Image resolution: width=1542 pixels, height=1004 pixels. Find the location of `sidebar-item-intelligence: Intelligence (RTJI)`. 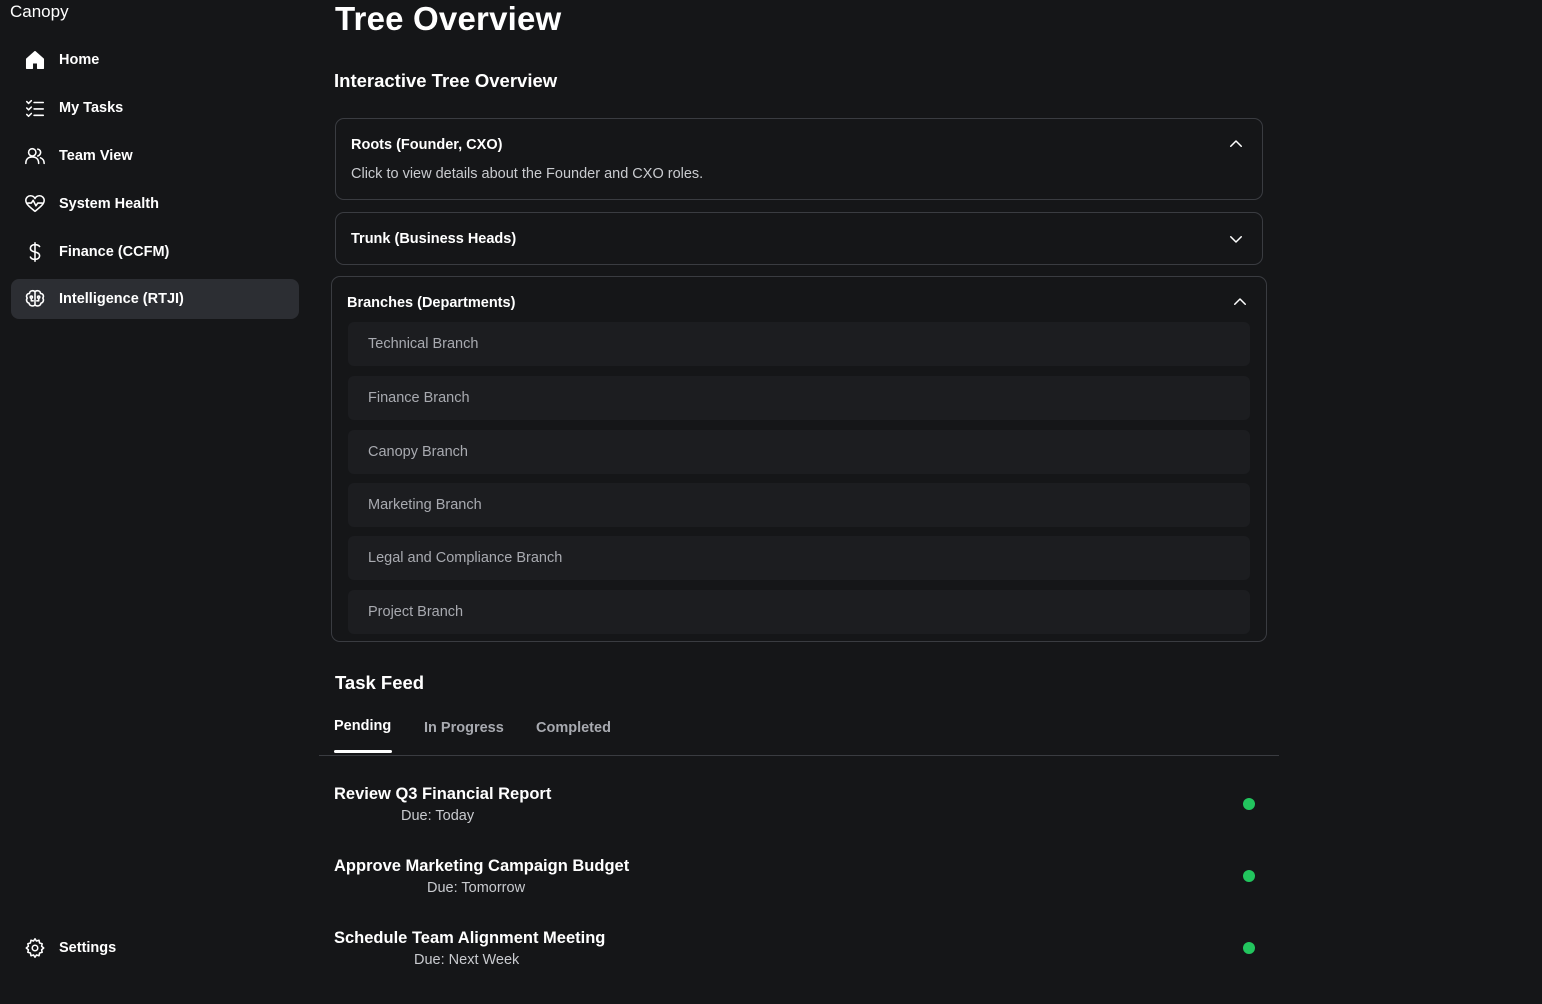

sidebar-item-intelligence: Intelligence (RTJI) is located at coordinates (155, 299).